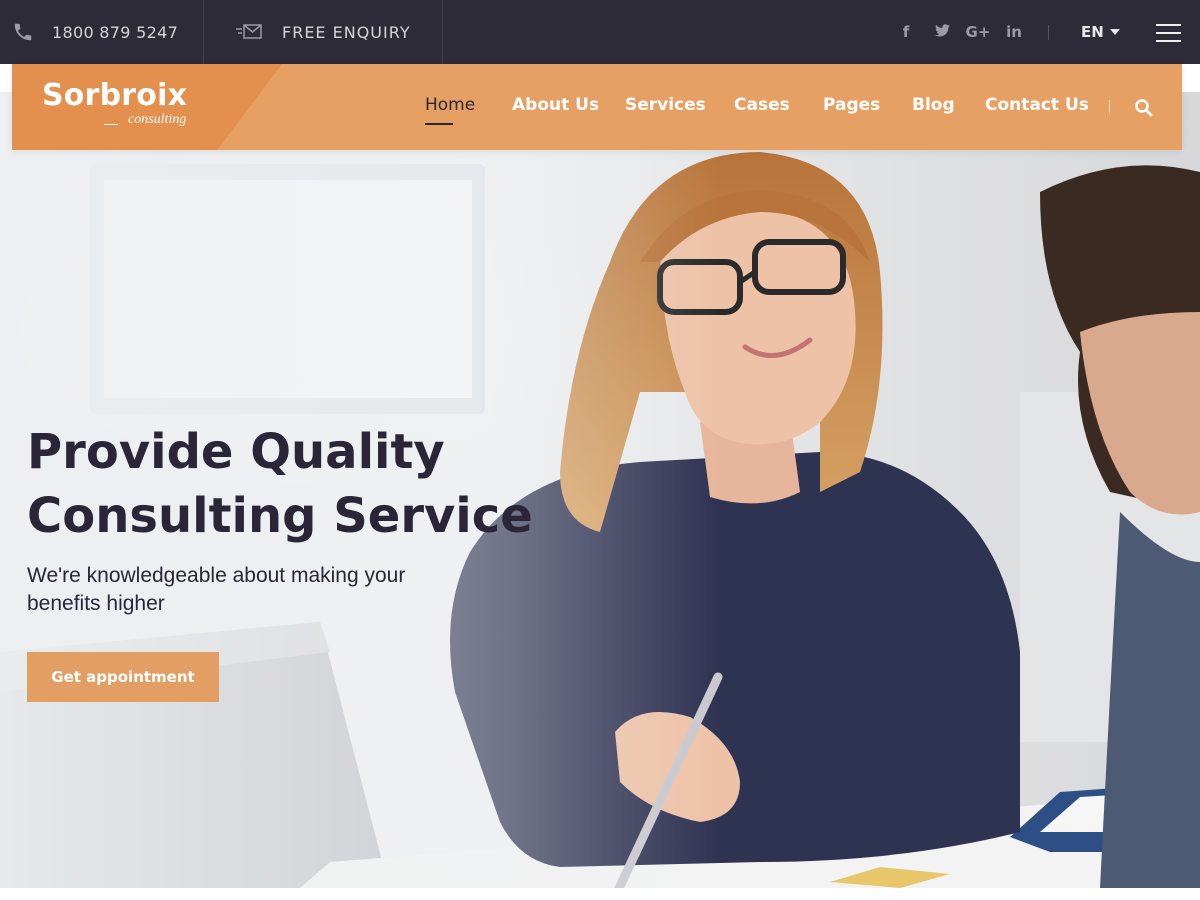 This screenshot has height=900, width=1200. Describe the element at coordinates (942, 32) in the screenshot. I see `twitter-icon` at that location.